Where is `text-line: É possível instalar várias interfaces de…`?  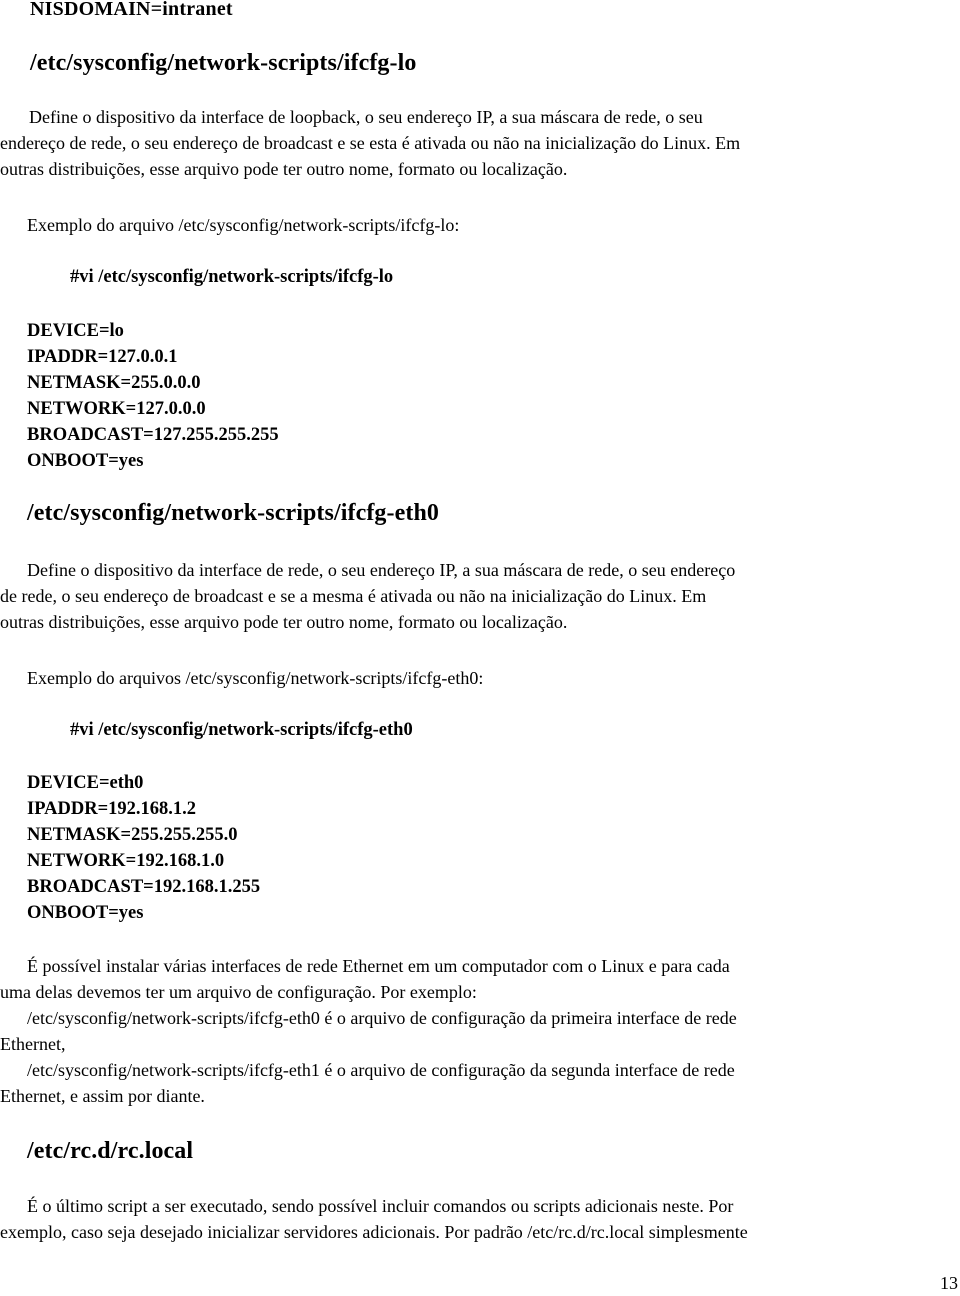 text-line: É possível instalar várias interfaces de… is located at coordinates (378, 966).